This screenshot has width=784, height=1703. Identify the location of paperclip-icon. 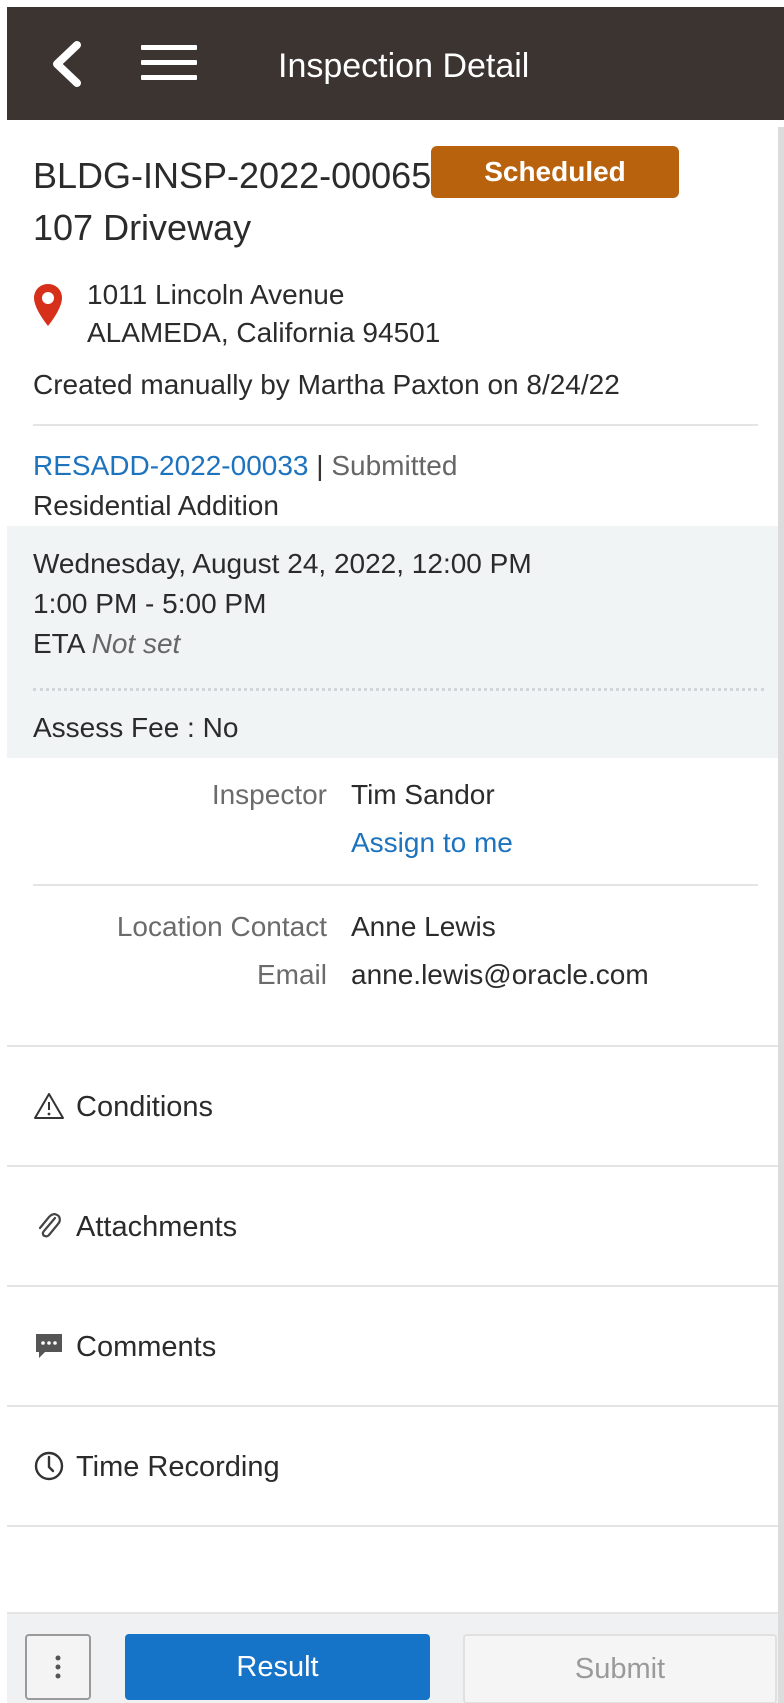
(49, 1225).